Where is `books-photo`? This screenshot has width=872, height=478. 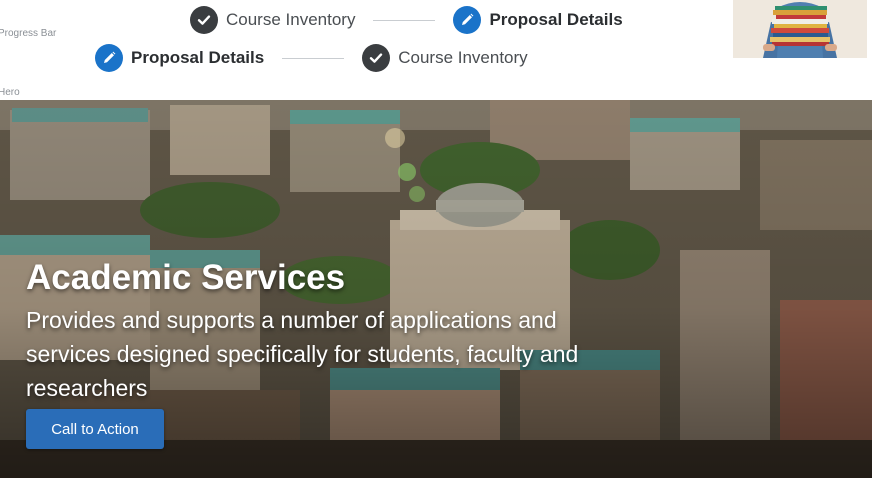
books-photo is located at coordinates (800, 29).